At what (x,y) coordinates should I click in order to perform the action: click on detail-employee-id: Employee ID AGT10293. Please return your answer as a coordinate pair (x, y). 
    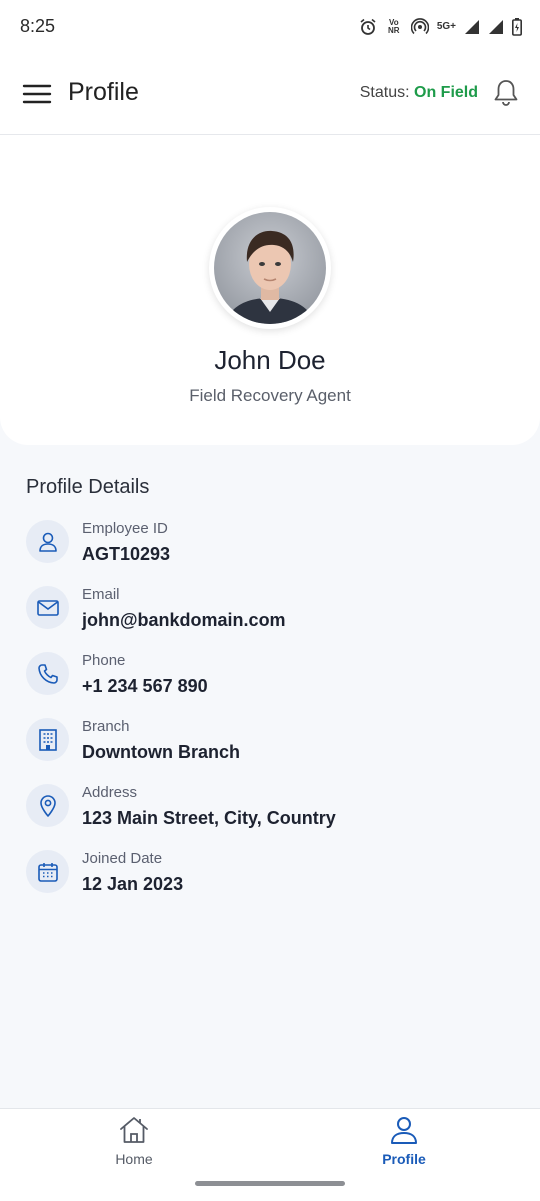
    Looking at the image, I should click on (266, 545).